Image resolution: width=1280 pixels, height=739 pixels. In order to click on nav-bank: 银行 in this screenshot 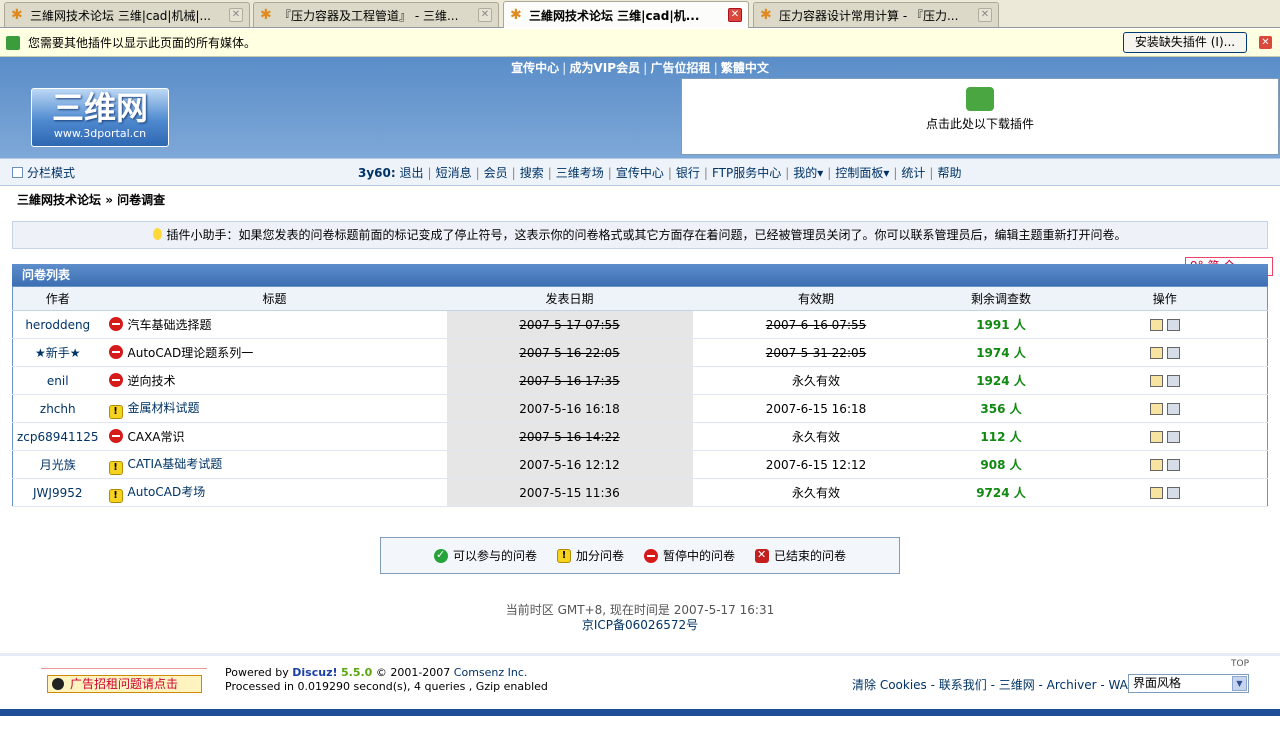, I will do `click(688, 173)`.